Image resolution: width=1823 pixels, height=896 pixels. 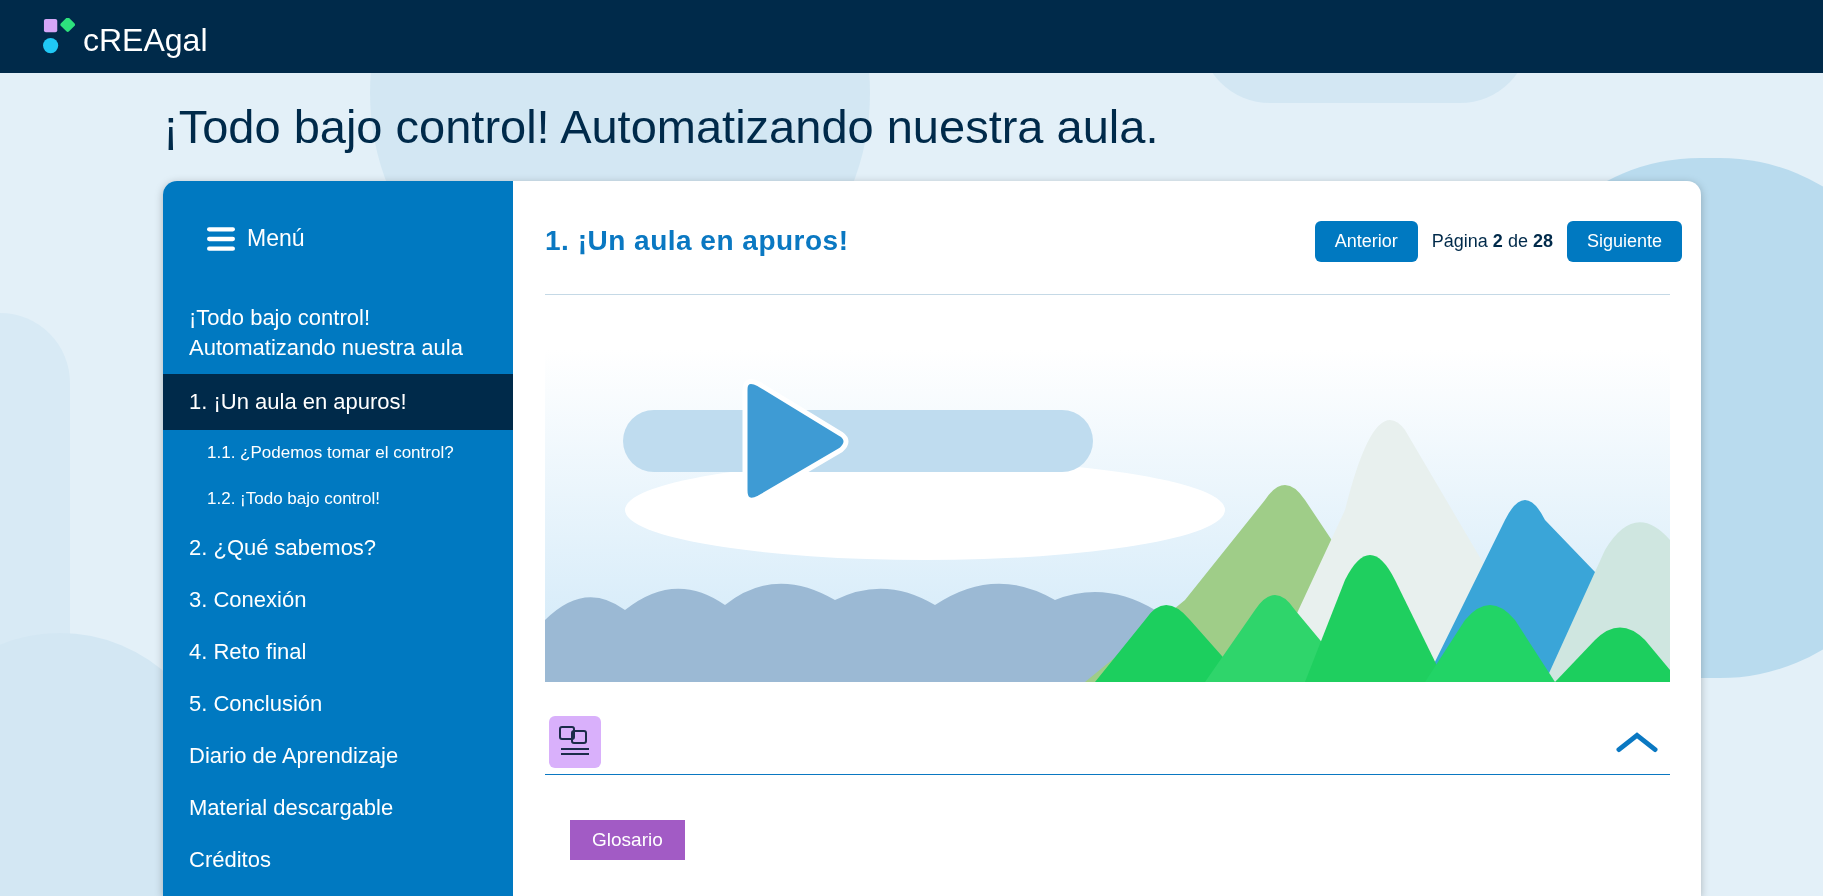 I want to click on submenu-item: 1.1. ¿Podemos tomar el control?, so click(x=338, y=453).